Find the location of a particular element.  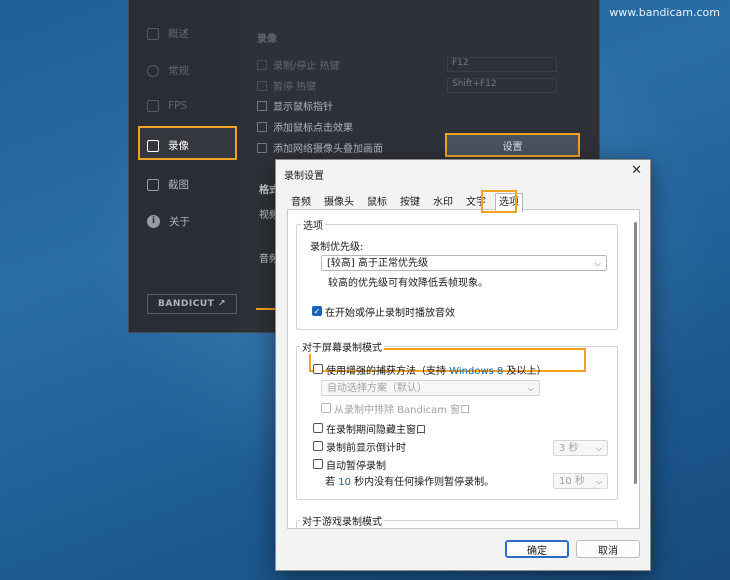

sidebar-item-video: 录像 is located at coordinates (168, 145).